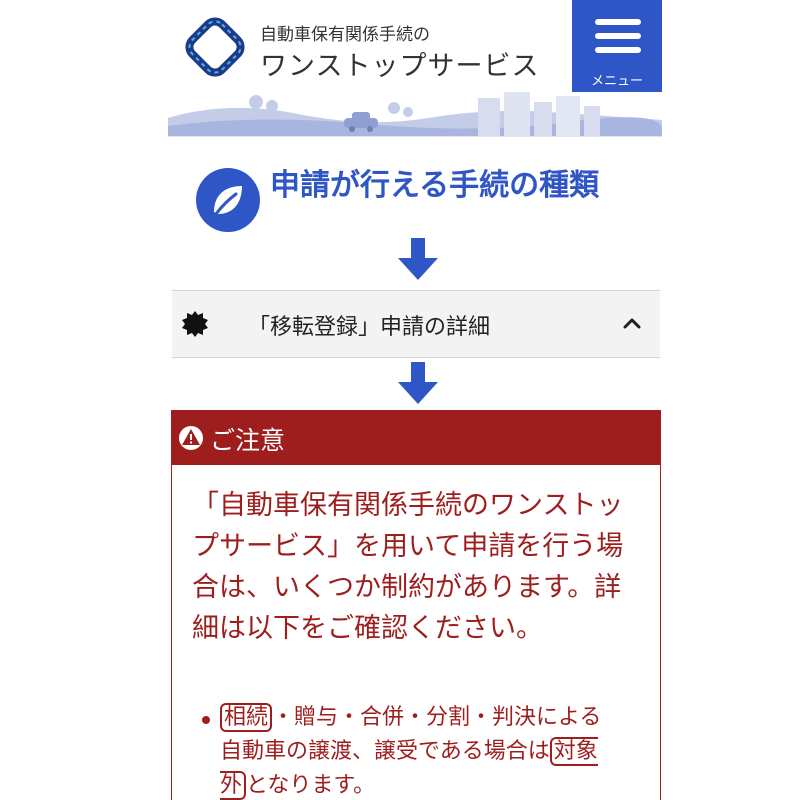  I want to click on gear-seal-icon, so click(195, 324).